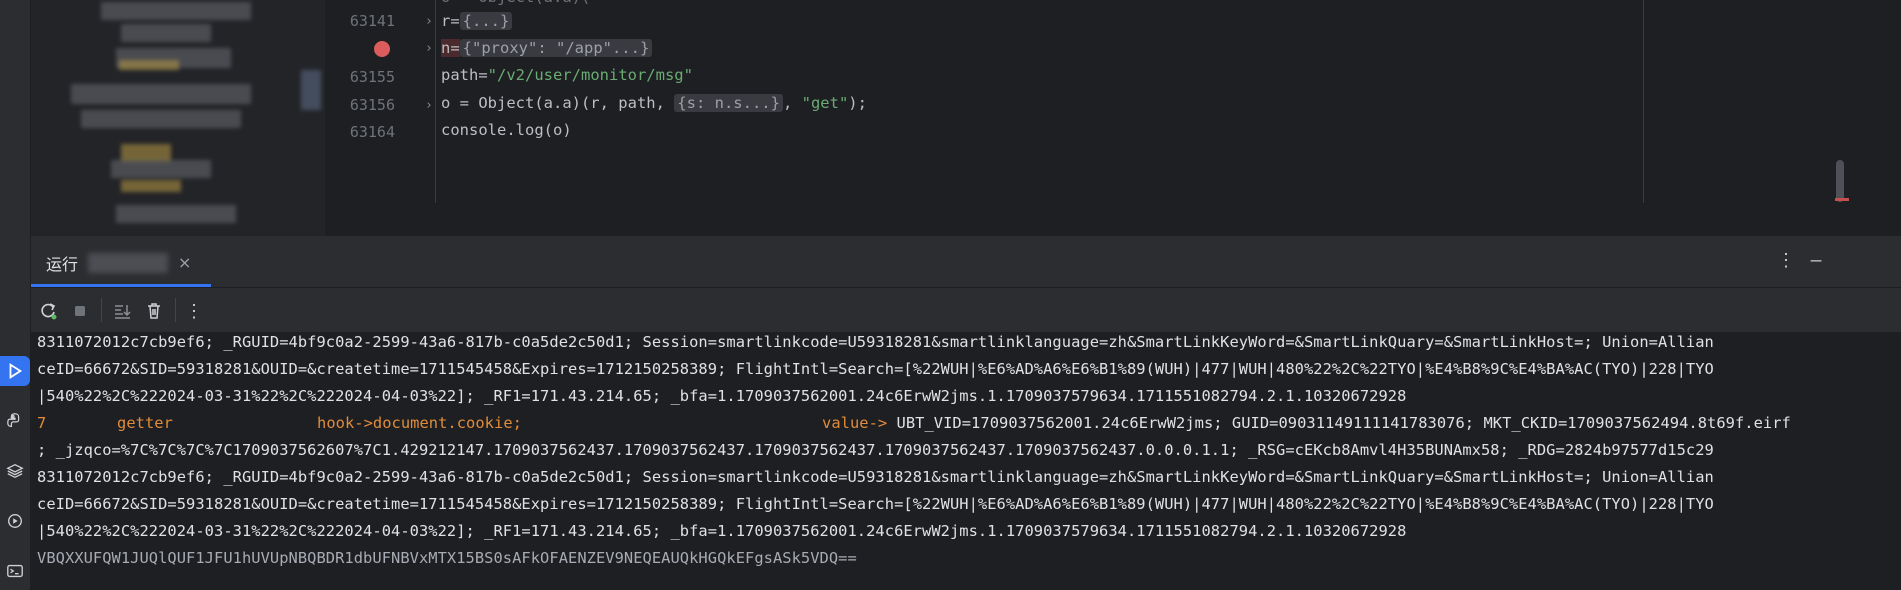  I want to click on rerun-icon, so click(48, 311).